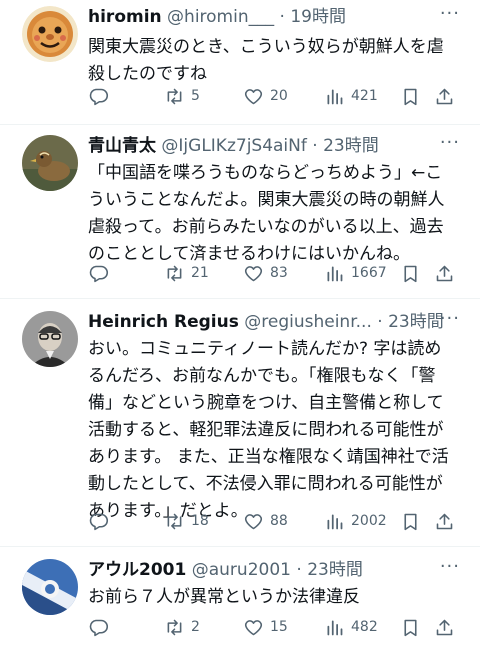 Image resolution: width=480 pixels, height=645 pixels. I want to click on like-button: 88, so click(265, 521).